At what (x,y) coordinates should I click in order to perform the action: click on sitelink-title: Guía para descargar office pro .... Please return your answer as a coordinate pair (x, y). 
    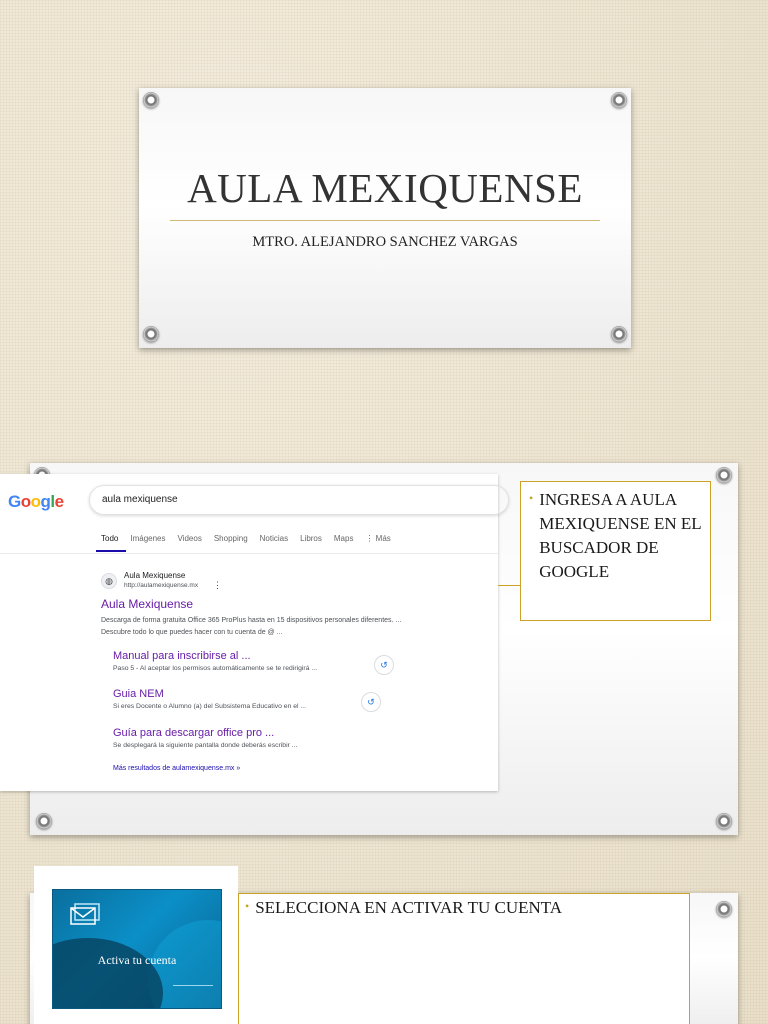
    Looking at the image, I should click on (253, 733).